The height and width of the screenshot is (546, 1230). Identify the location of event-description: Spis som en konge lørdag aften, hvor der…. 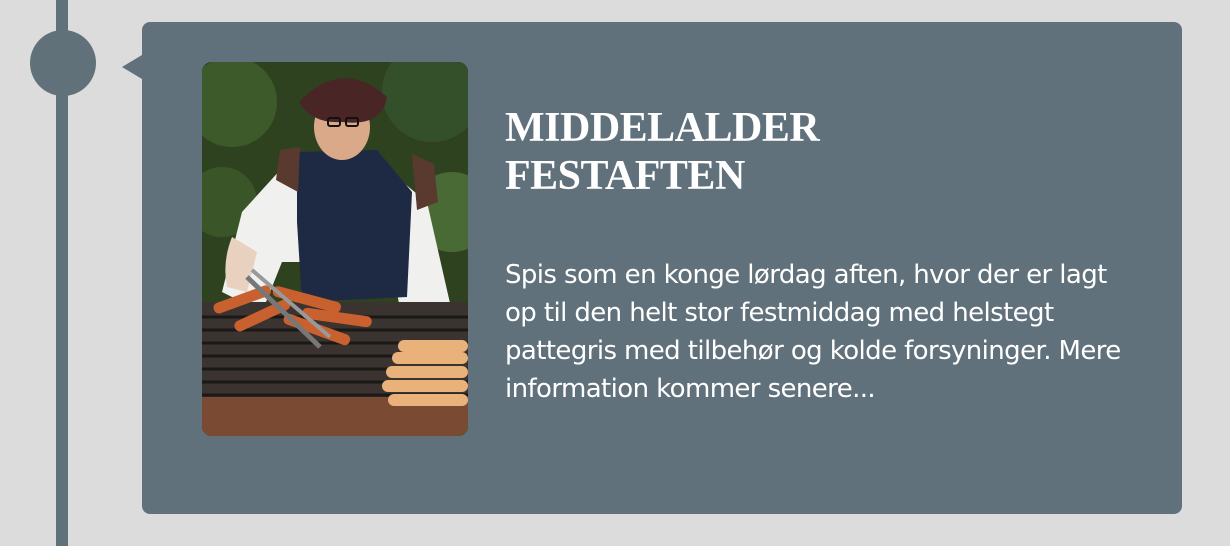
(813, 332).